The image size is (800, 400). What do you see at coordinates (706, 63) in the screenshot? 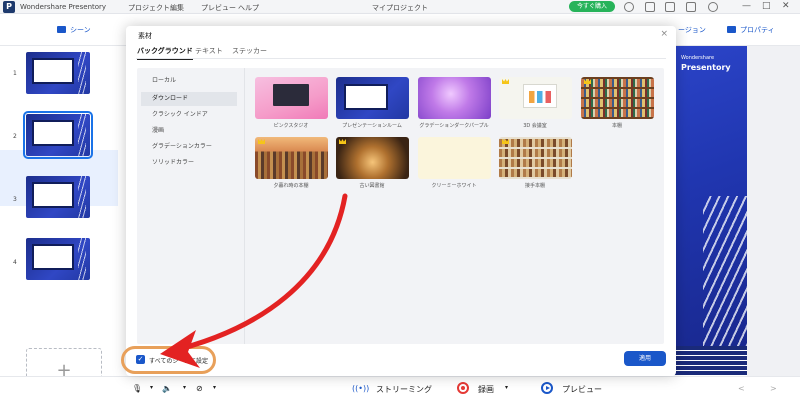
I see `canvas-logo: Wondershare Presentory` at bounding box center [706, 63].